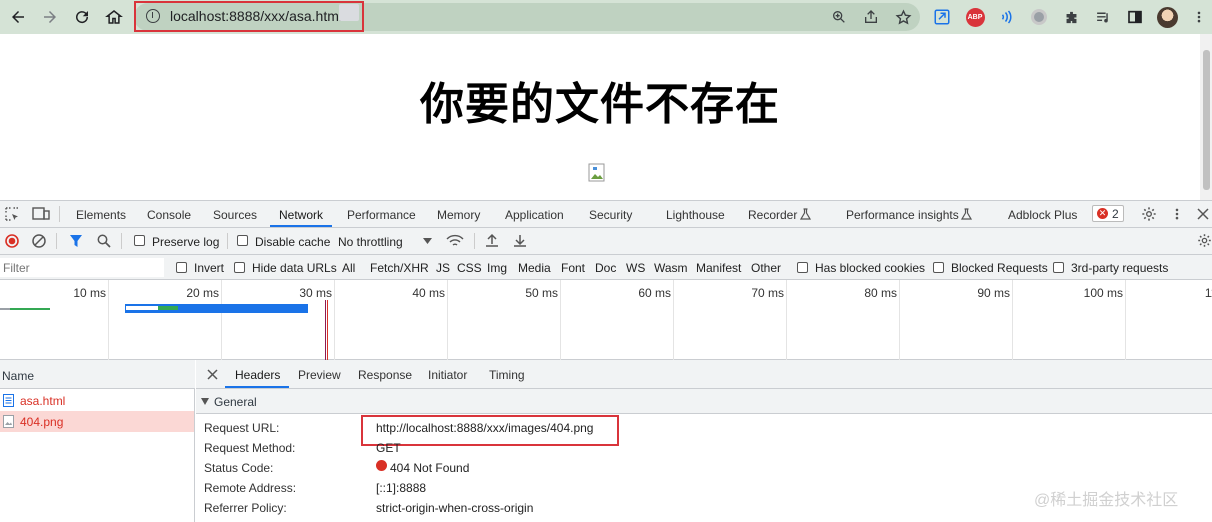 Image resolution: width=1212 pixels, height=522 pixels. I want to click on network-settings-gear-icon, so click(1204, 240).